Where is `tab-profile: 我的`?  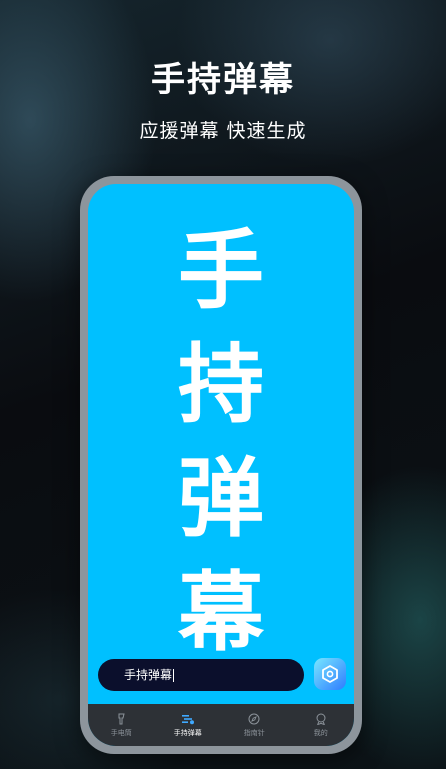 tab-profile: 我的 is located at coordinates (321, 725).